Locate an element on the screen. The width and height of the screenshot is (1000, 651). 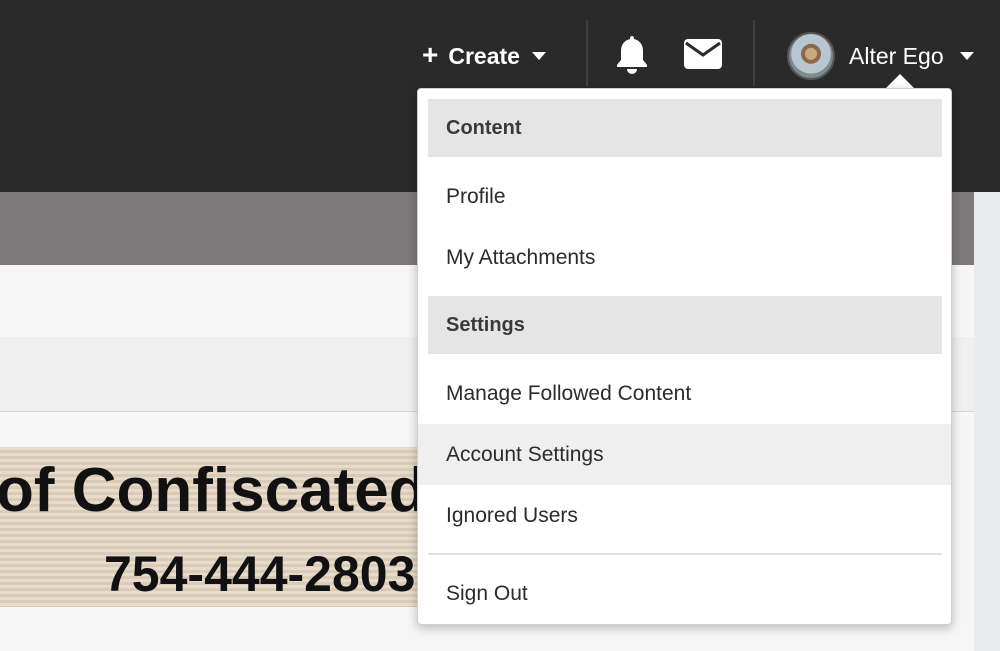
plus-icon: + is located at coordinates (430, 54).